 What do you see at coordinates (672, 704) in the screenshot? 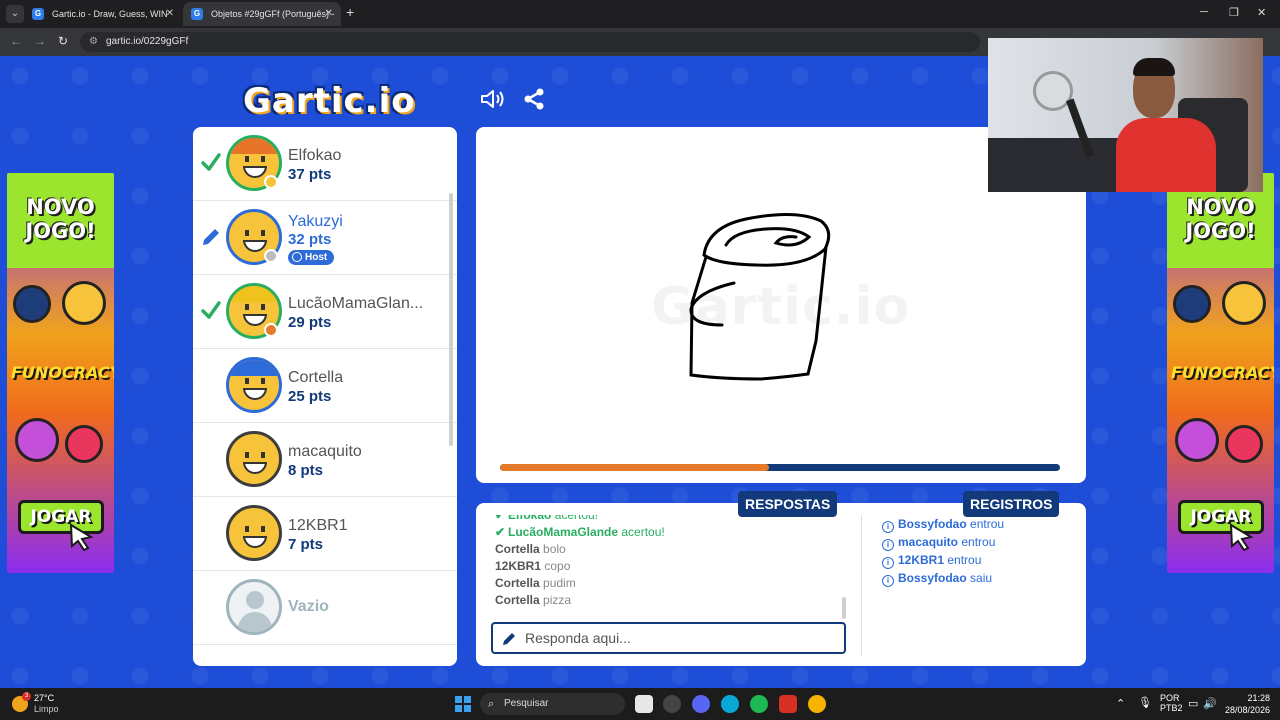
I see `settings-icon` at bounding box center [672, 704].